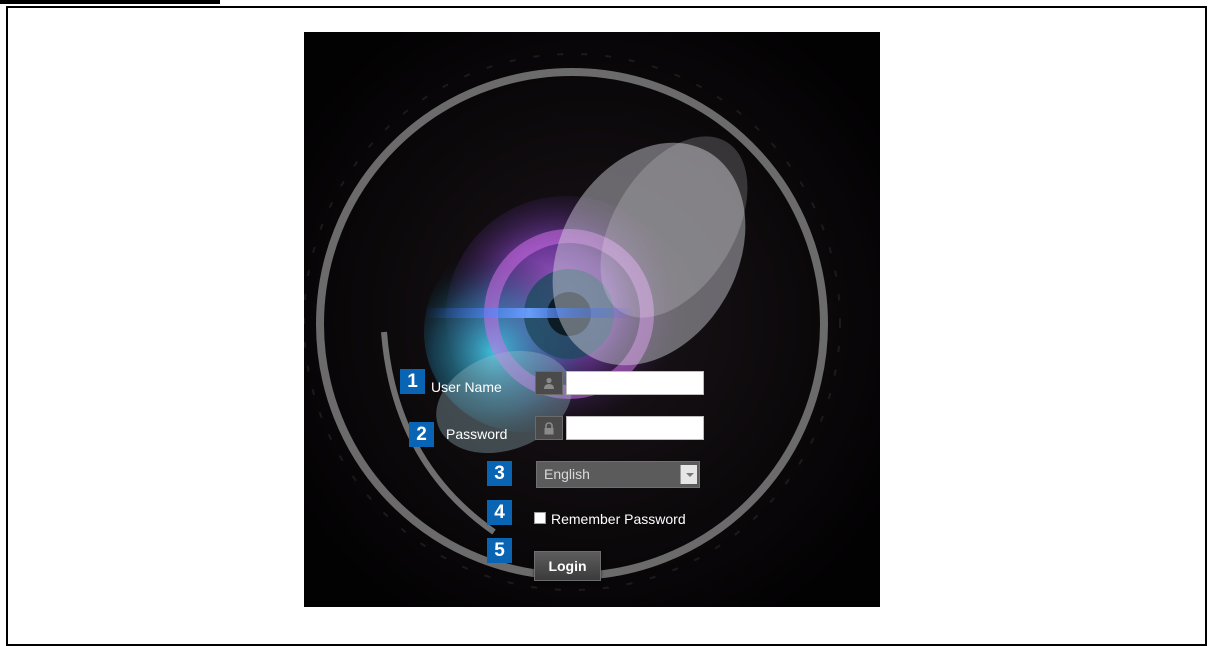 The width and height of the screenshot is (1215, 646). What do you see at coordinates (635, 428) in the screenshot?
I see `password-input` at bounding box center [635, 428].